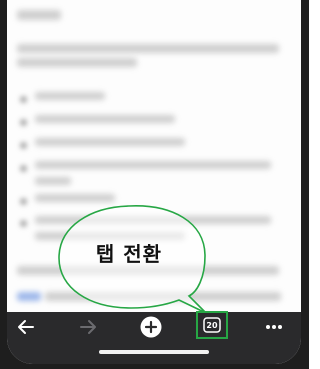 The width and height of the screenshot is (320, 369). I want to click on tabs-icon: 20, so click(212, 325).